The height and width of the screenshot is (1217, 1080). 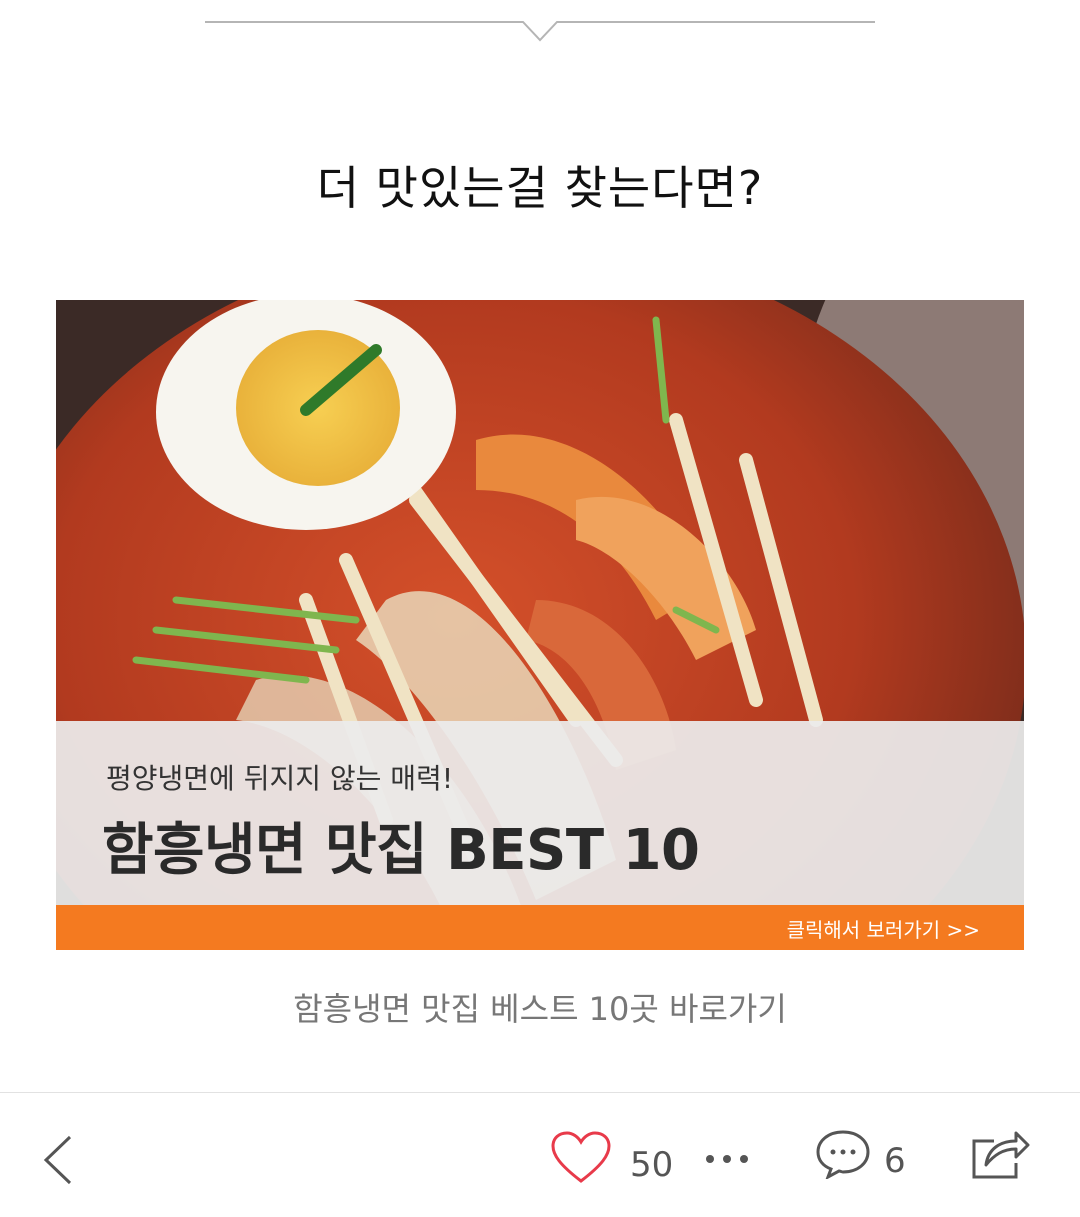 What do you see at coordinates (540, 188) in the screenshot?
I see `section-heading: 더 맛있는걸 찾는다면?` at bounding box center [540, 188].